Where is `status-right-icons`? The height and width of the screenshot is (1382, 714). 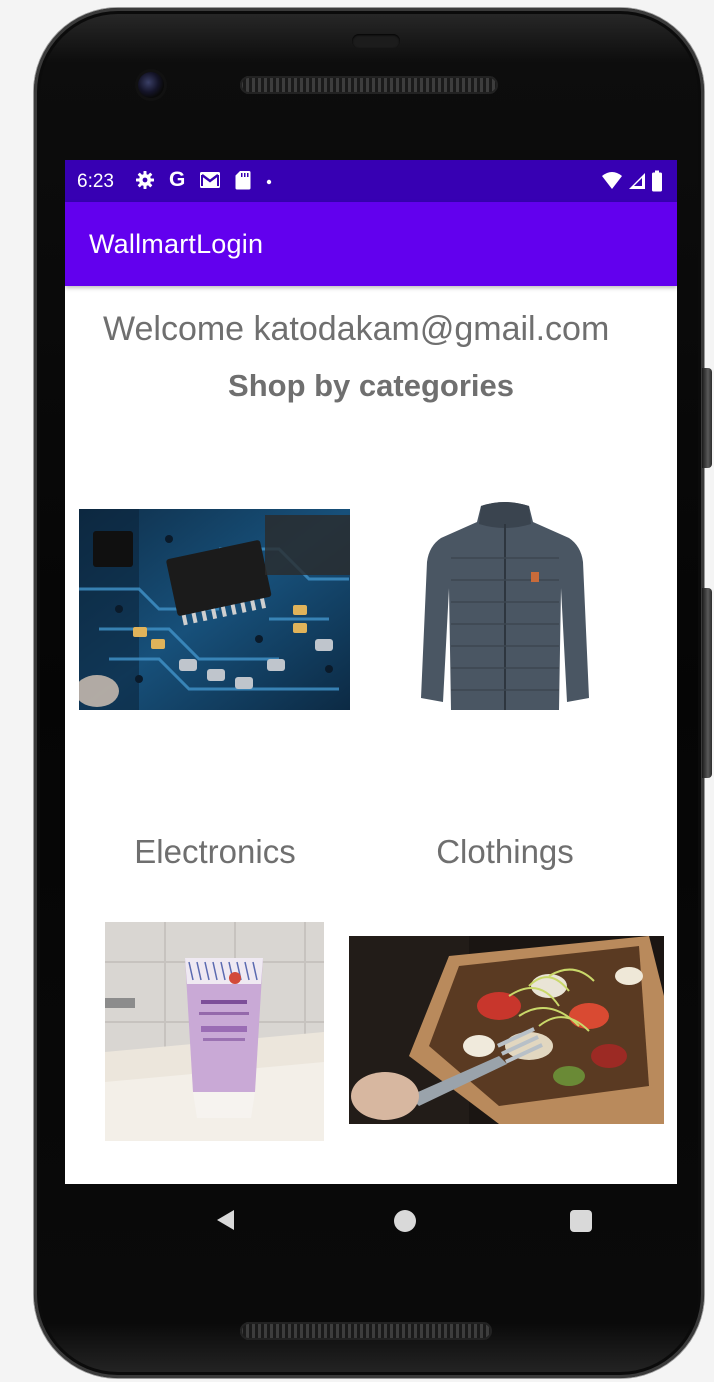
status-right-icons is located at coordinates (632, 181).